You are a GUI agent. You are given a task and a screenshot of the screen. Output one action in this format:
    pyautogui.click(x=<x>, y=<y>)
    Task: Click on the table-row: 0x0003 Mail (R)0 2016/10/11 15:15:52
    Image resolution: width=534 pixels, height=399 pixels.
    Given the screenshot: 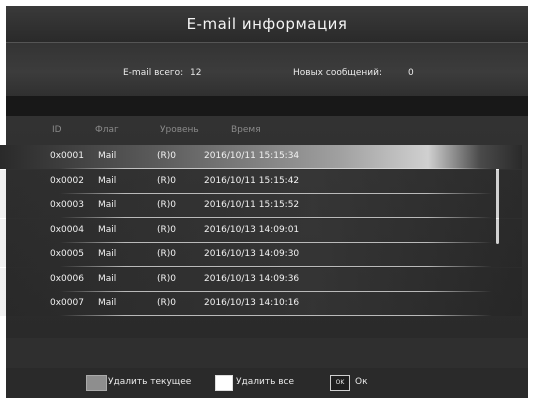 What is the action you would take?
    pyautogui.click(x=261, y=206)
    